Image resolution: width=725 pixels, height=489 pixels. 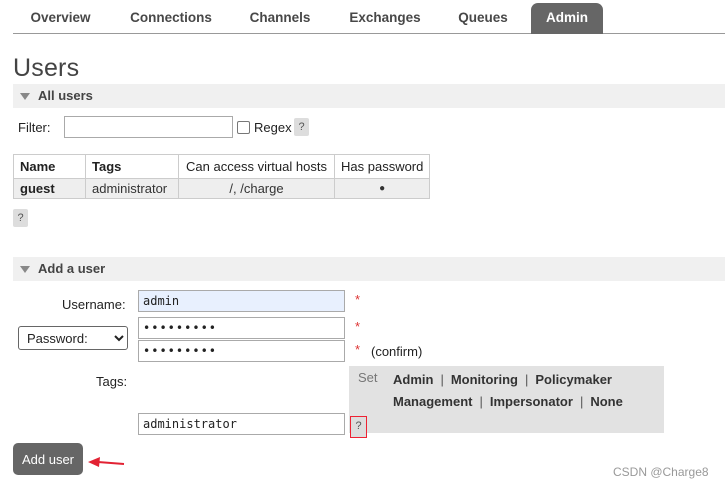 What do you see at coordinates (432, 401) in the screenshot?
I see `tag-option-management: Management` at bounding box center [432, 401].